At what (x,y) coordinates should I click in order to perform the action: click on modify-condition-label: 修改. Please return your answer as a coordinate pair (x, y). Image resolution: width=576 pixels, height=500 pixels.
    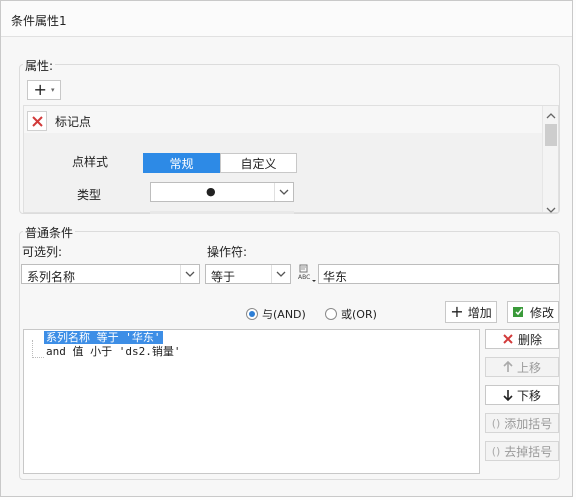
    Looking at the image, I should click on (541, 312).